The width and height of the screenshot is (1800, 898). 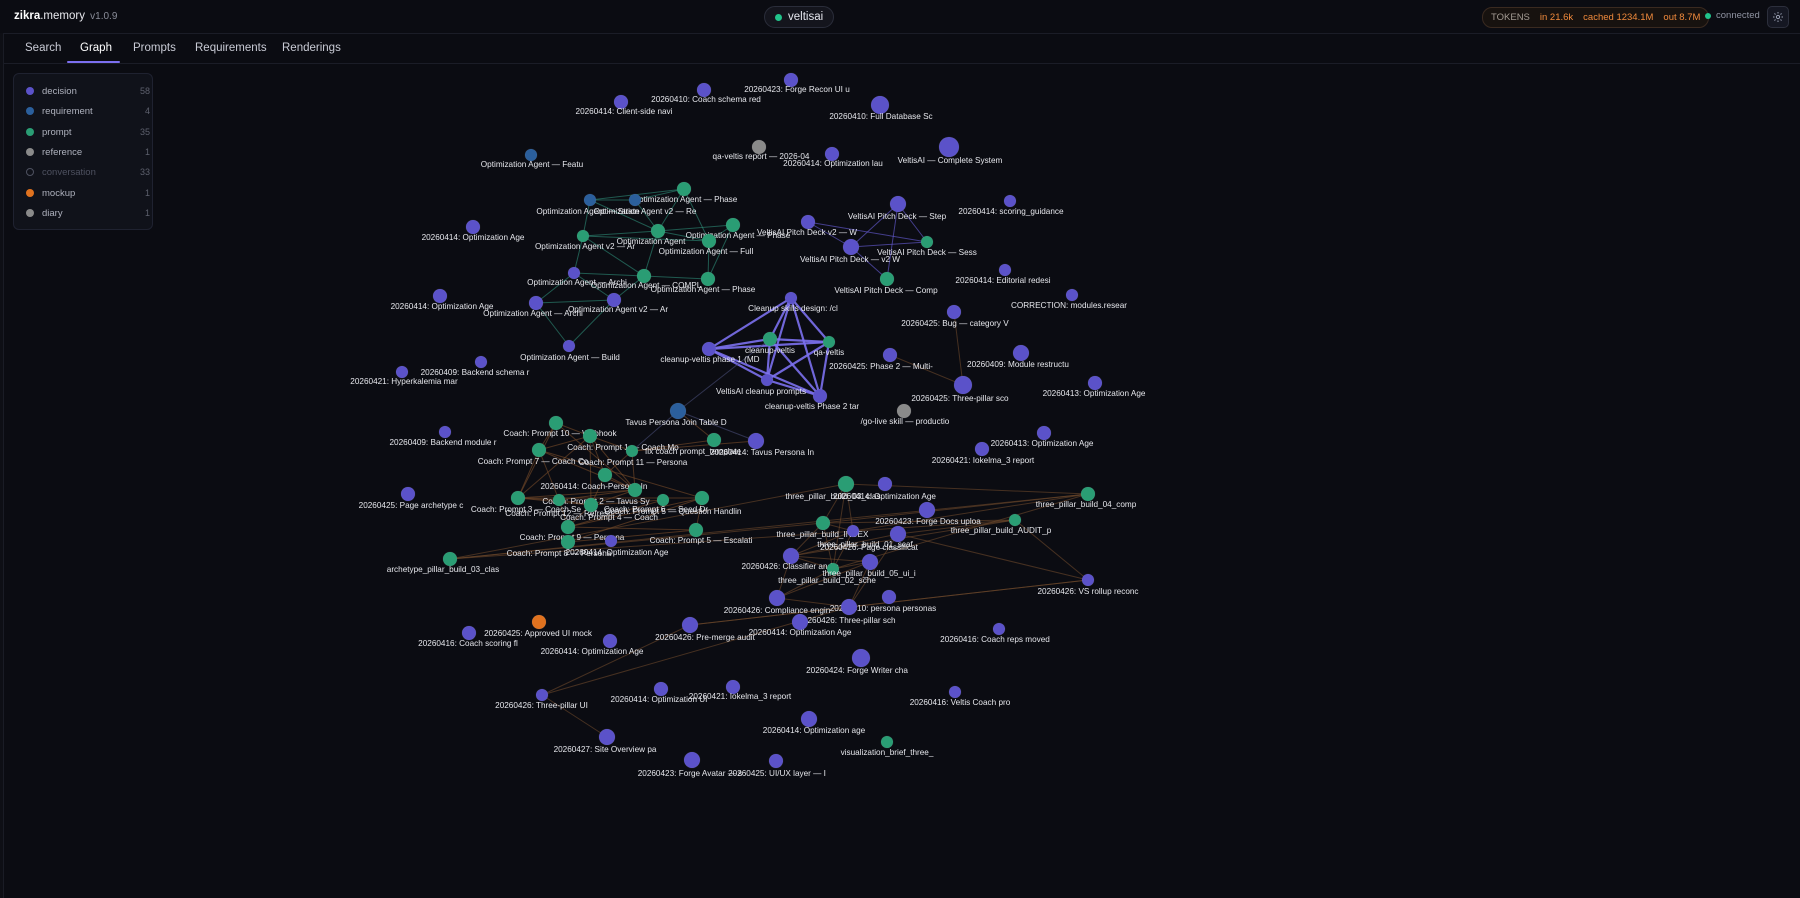 What do you see at coordinates (88, 172) in the screenshot?
I see `legend-item-conversation: conversation 33` at bounding box center [88, 172].